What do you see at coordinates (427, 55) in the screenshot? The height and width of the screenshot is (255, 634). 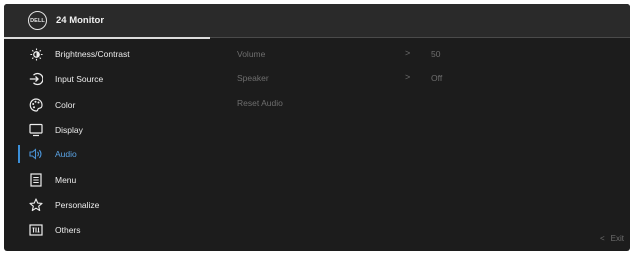 I see `volume-row: Volume > 50` at bounding box center [427, 55].